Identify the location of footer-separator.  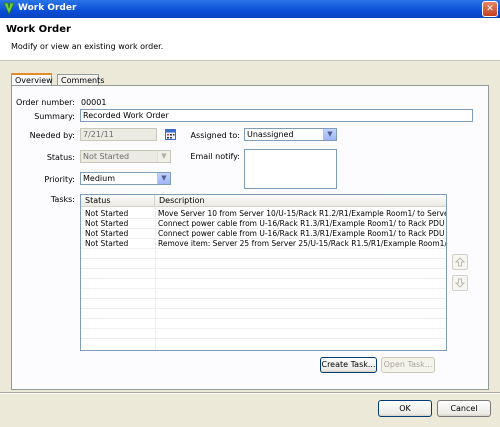
(250, 393).